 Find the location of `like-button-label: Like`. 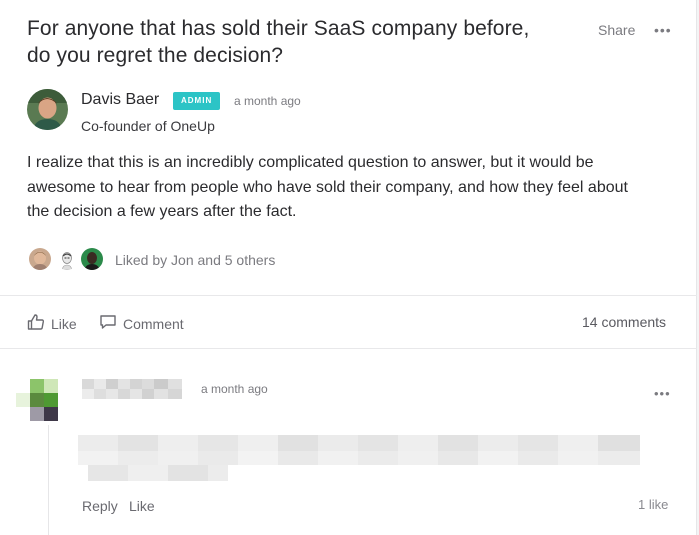

like-button-label: Like is located at coordinates (64, 323).